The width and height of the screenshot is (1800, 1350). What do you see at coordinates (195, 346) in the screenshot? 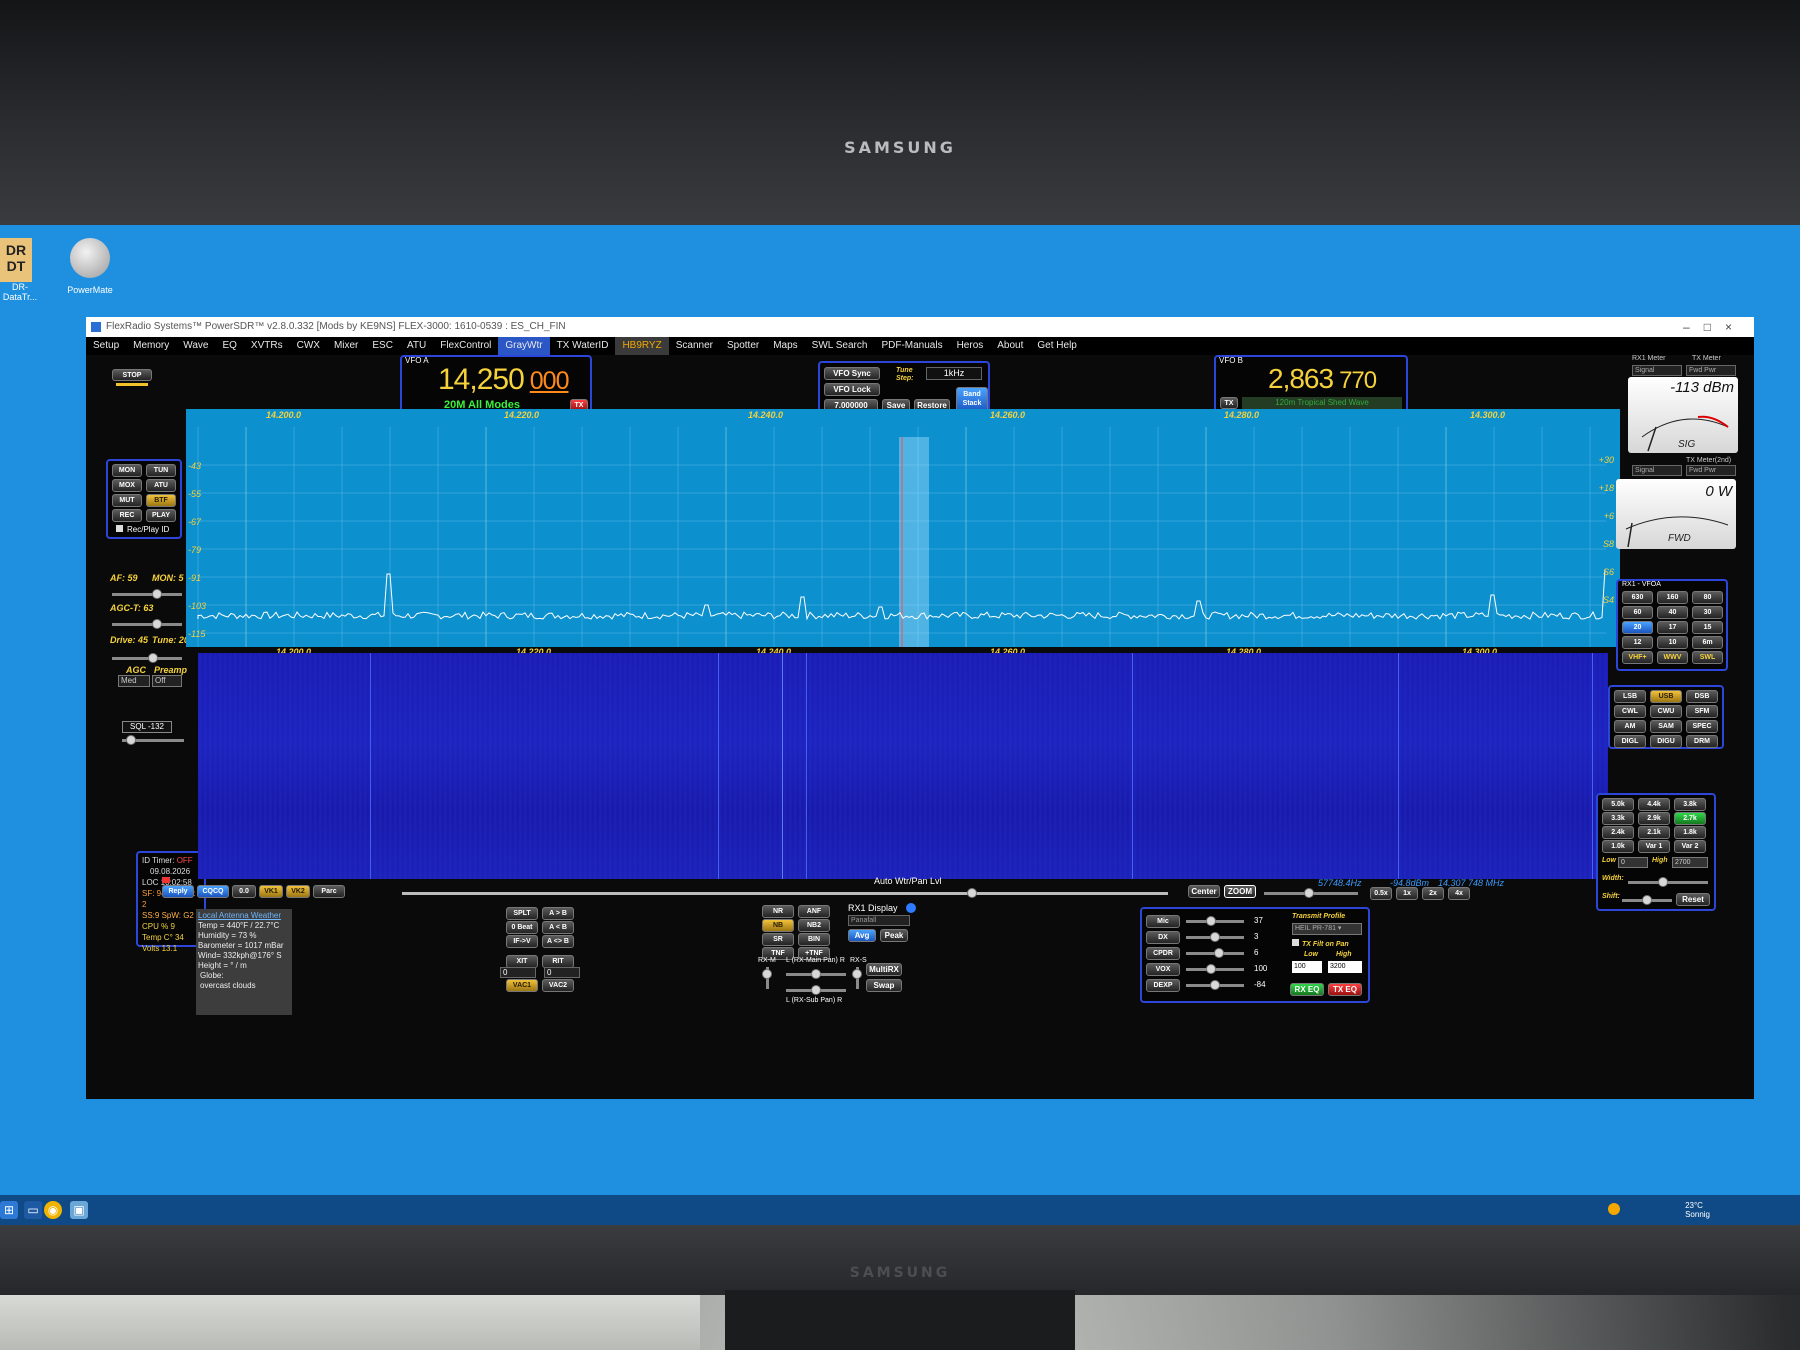
I see `menu-item-wave: Wave` at bounding box center [195, 346].